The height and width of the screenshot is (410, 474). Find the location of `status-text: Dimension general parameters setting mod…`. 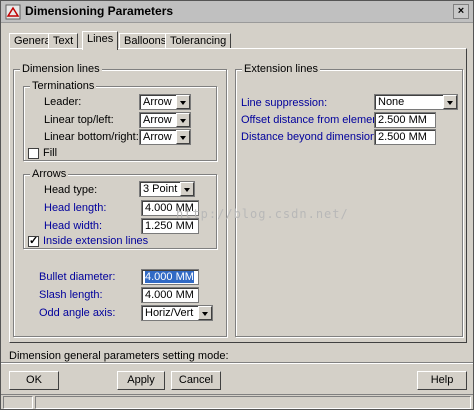

status-text: Dimension general parameters setting mod… is located at coordinates (119, 356).